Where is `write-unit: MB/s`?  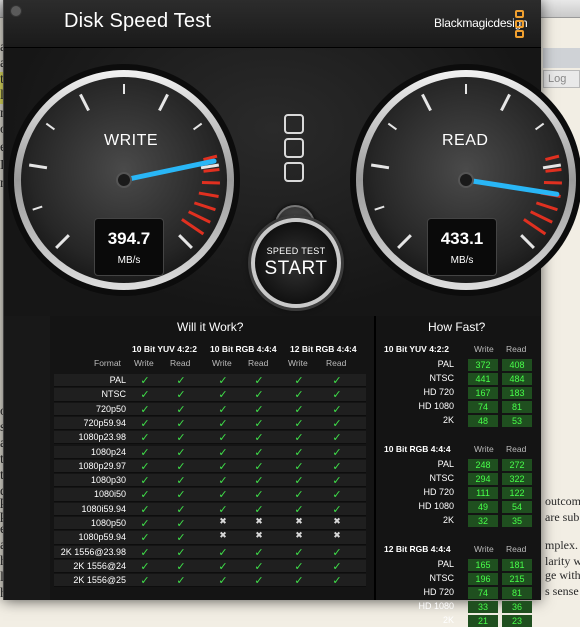 write-unit: MB/s is located at coordinates (129, 260).